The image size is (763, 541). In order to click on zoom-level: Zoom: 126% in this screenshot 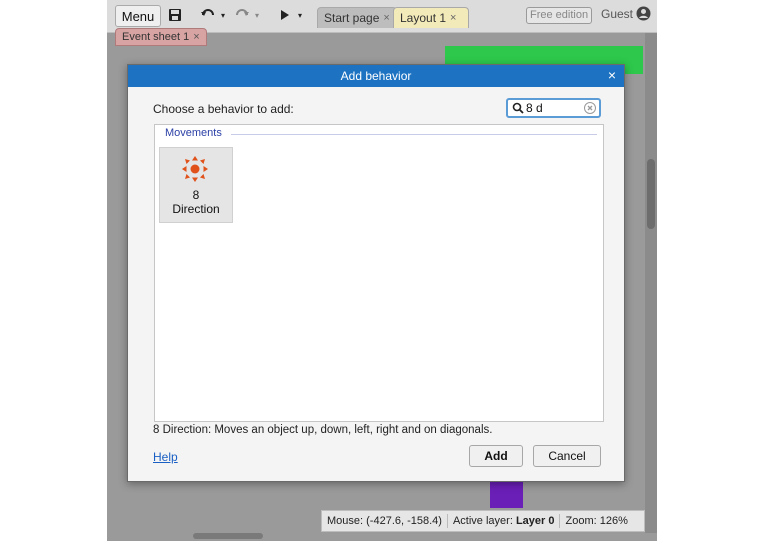, I will do `click(596, 521)`.